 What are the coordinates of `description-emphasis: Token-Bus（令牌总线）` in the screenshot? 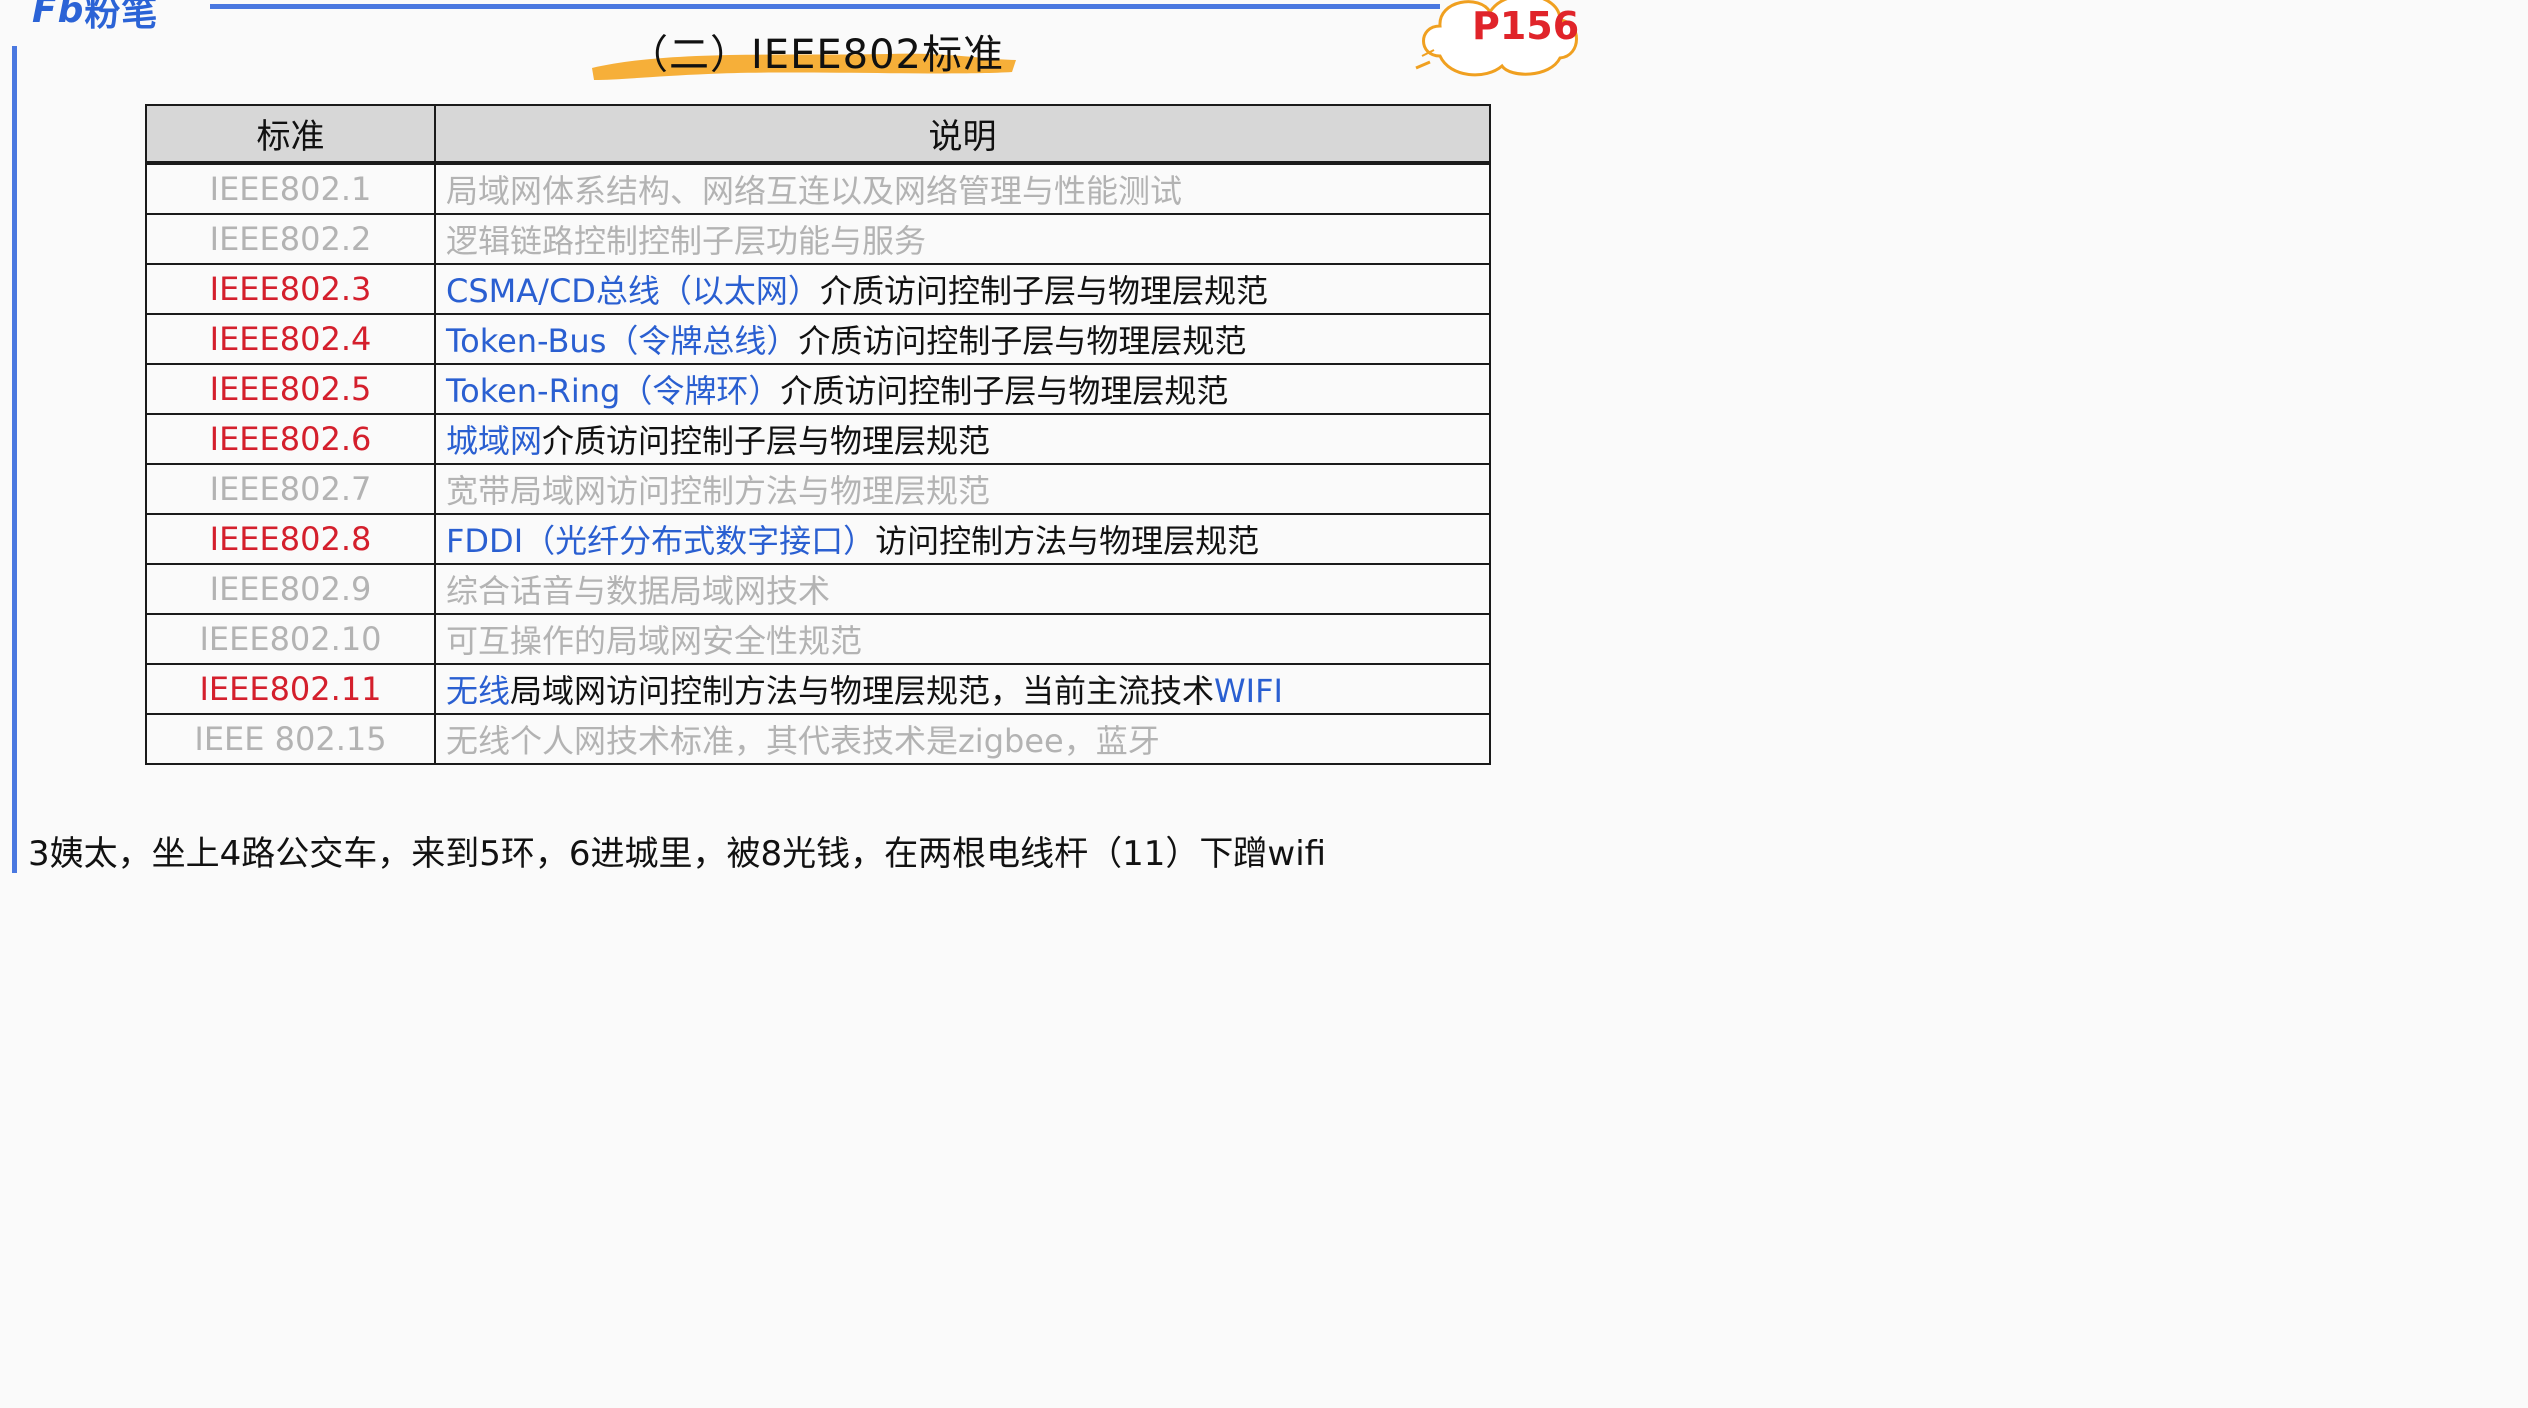 It's located at (622, 341).